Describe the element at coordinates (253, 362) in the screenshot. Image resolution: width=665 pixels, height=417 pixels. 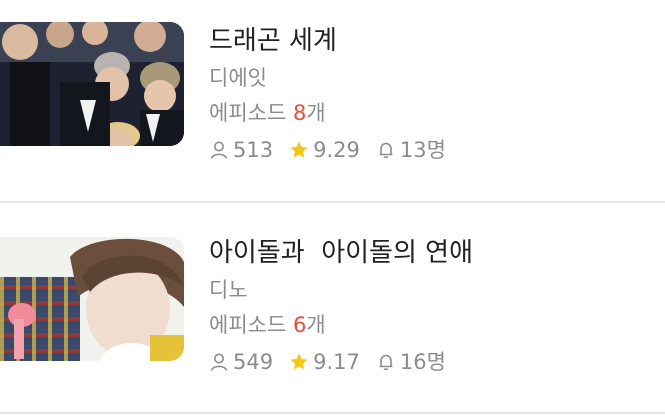
I see `views-count: 549` at that location.